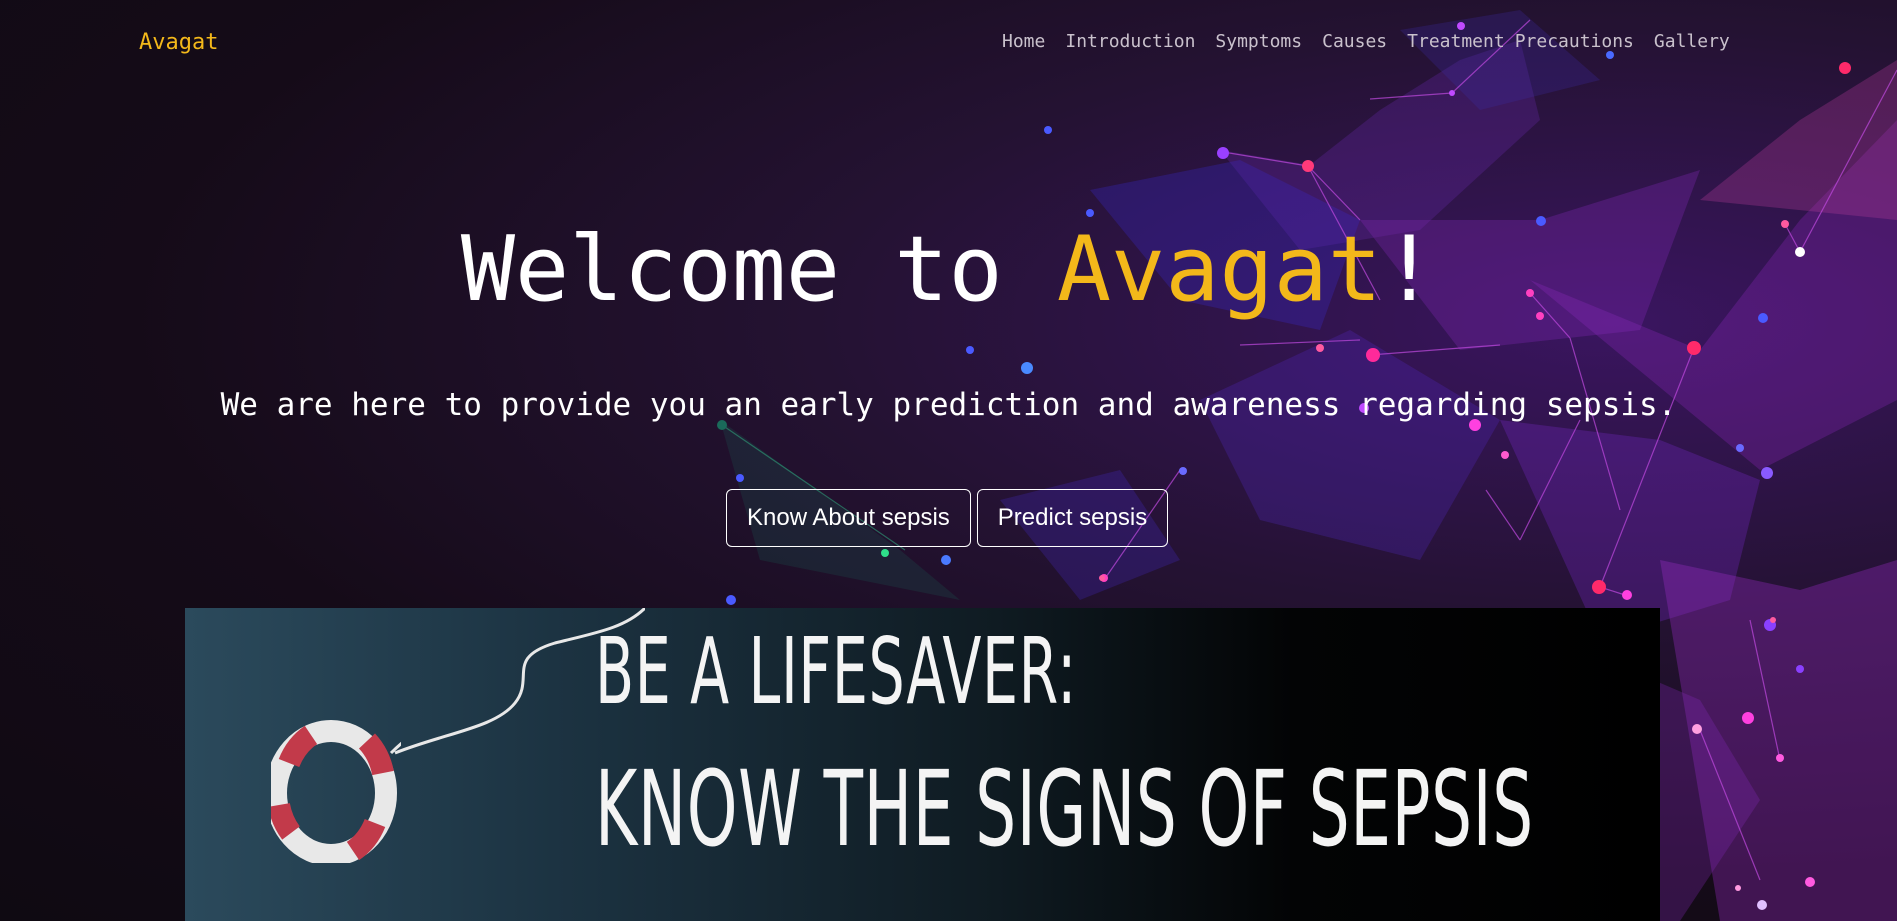  What do you see at coordinates (1456, 41) in the screenshot?
I see `nav-treatment: Treatment` at bounding box center [1456, 41].